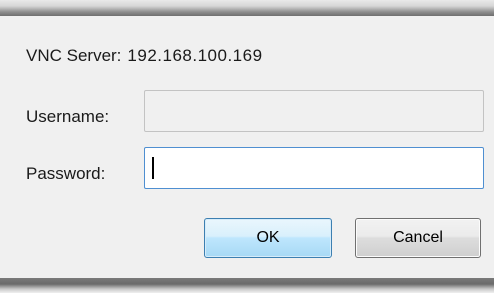 The image size is (494, 293). Describe the element at coordinates (74, 55) in the screenshot. I see `vnc-server-label: VNC Server:` at that location.